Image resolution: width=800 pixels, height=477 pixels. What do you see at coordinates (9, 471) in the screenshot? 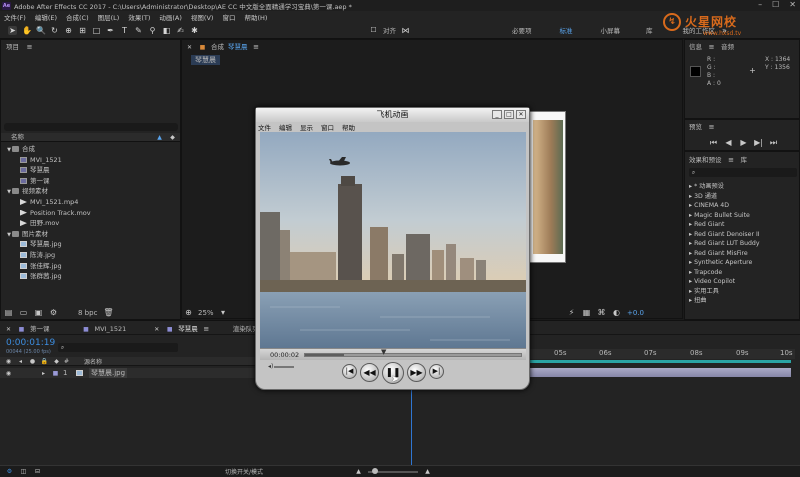
I see `comp-flowchart-icon: ⚙` at bounding box center [9, 471].